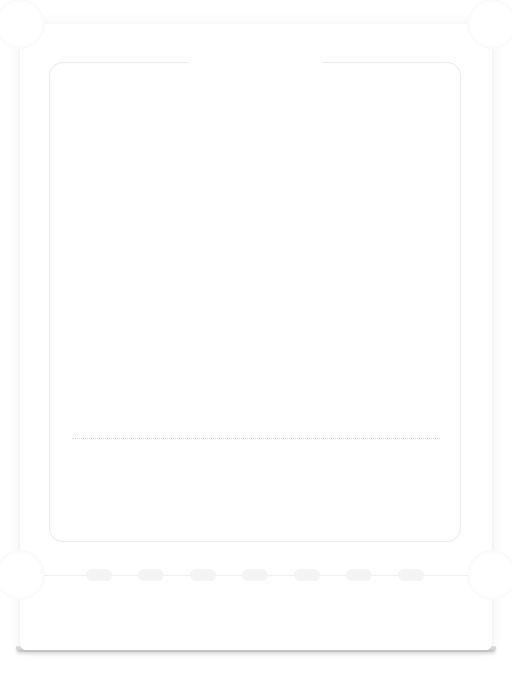 Image resolution: width=512 pixels, height=678 pixels. Describe the element at coordinates (489, 575) in the screenshot. I see `ticket-notch-mid-right` at that location.